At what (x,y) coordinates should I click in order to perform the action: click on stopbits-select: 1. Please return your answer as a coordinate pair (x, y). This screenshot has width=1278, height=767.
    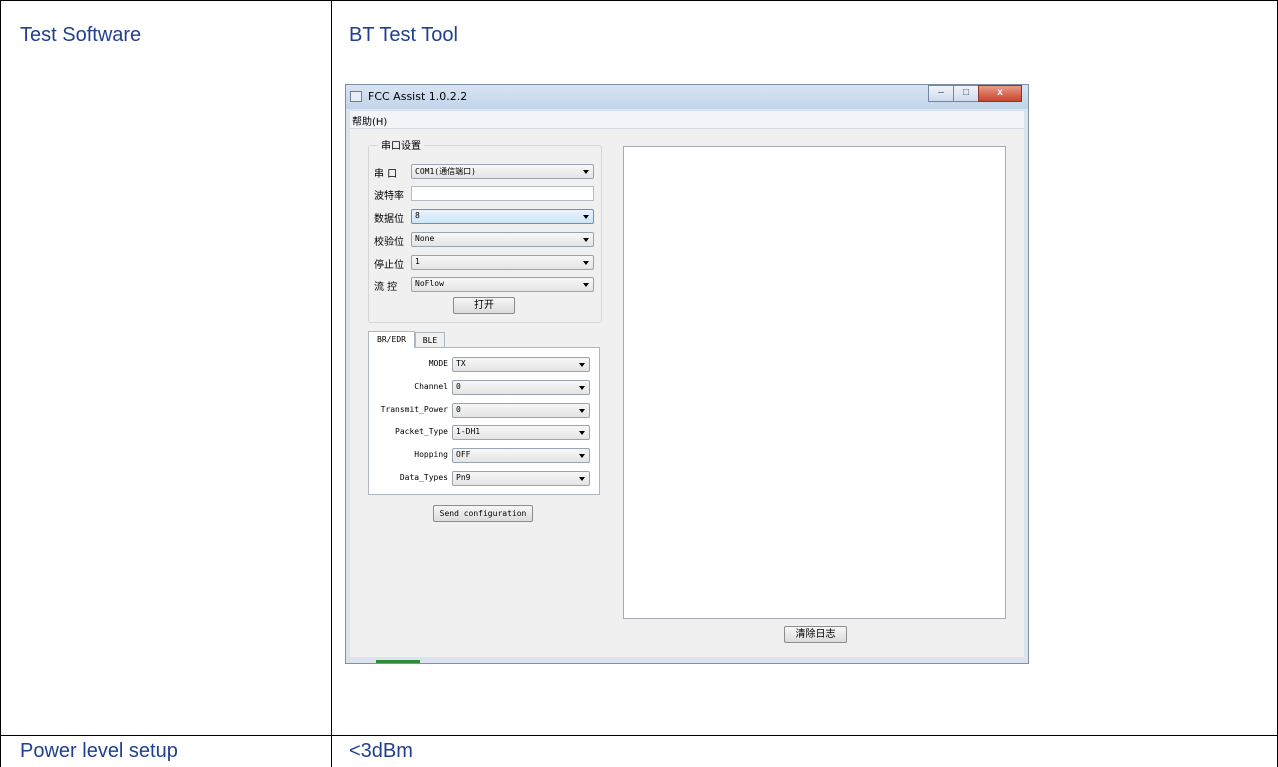
    Looking at the image, I should click on (502, 262).